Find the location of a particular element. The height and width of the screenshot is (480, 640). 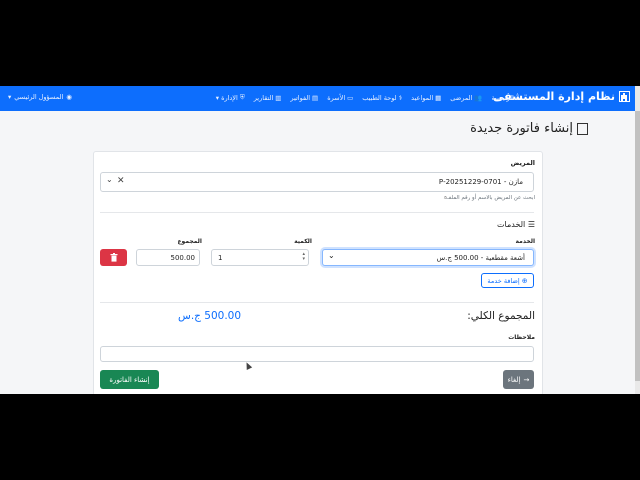

service-select-value: أشعة مقطعية - 500.00 ج.س is located at coordinates (480, 258).